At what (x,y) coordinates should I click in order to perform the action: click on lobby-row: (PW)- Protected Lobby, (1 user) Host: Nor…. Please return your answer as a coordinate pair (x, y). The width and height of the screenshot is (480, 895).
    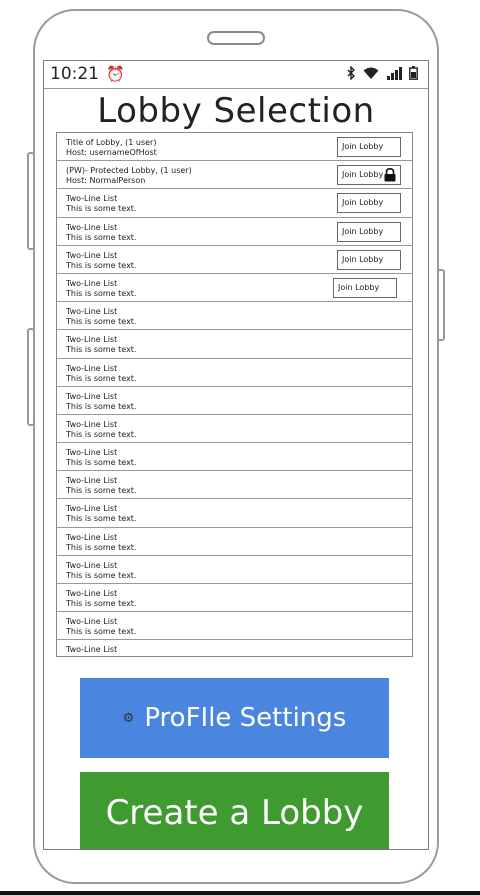
    Looking at the image, I should click on (234, 175).